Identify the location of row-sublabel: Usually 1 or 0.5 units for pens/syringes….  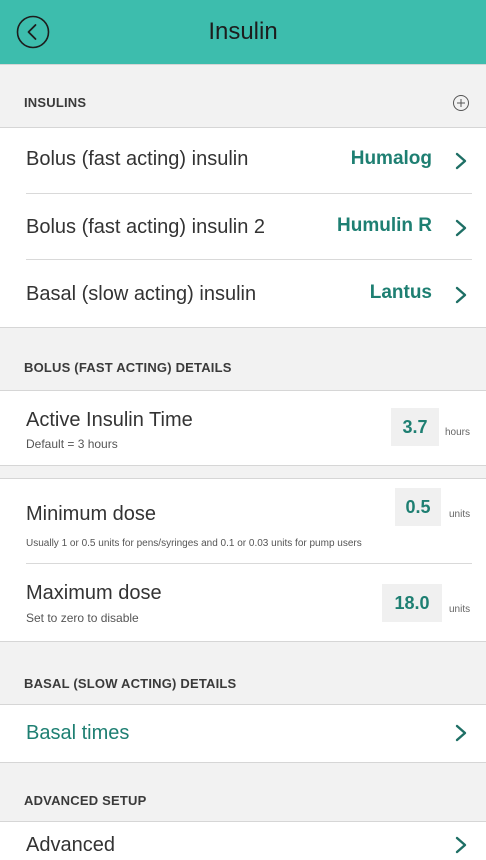
(194, 543).